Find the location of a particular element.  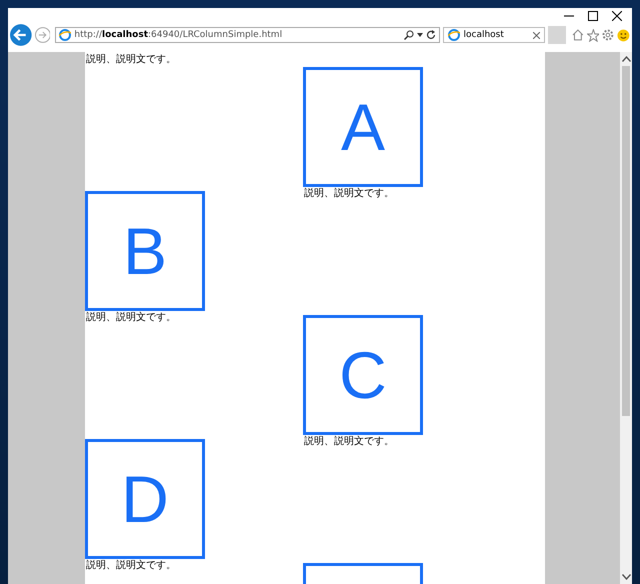

refresh-icon is located at coordinates (431, 35).